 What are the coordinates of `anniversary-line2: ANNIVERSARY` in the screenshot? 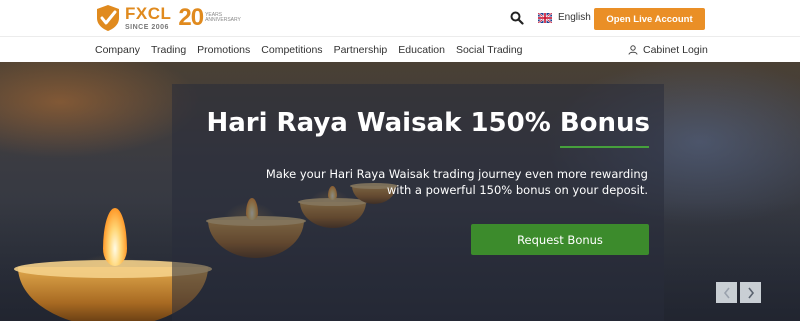 It's located at (223, 20).